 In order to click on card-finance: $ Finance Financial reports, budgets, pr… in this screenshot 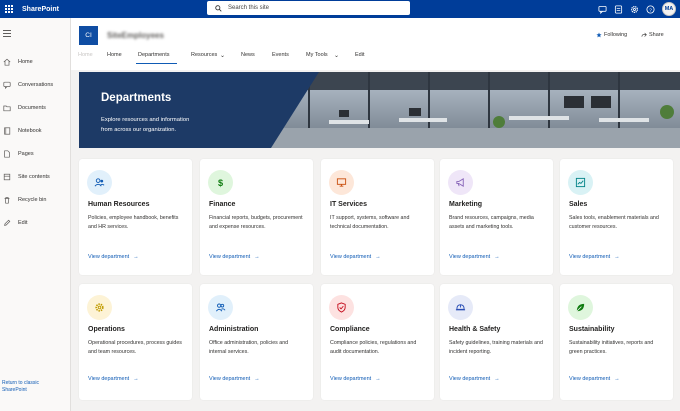, I will do `click(256, 217)`.